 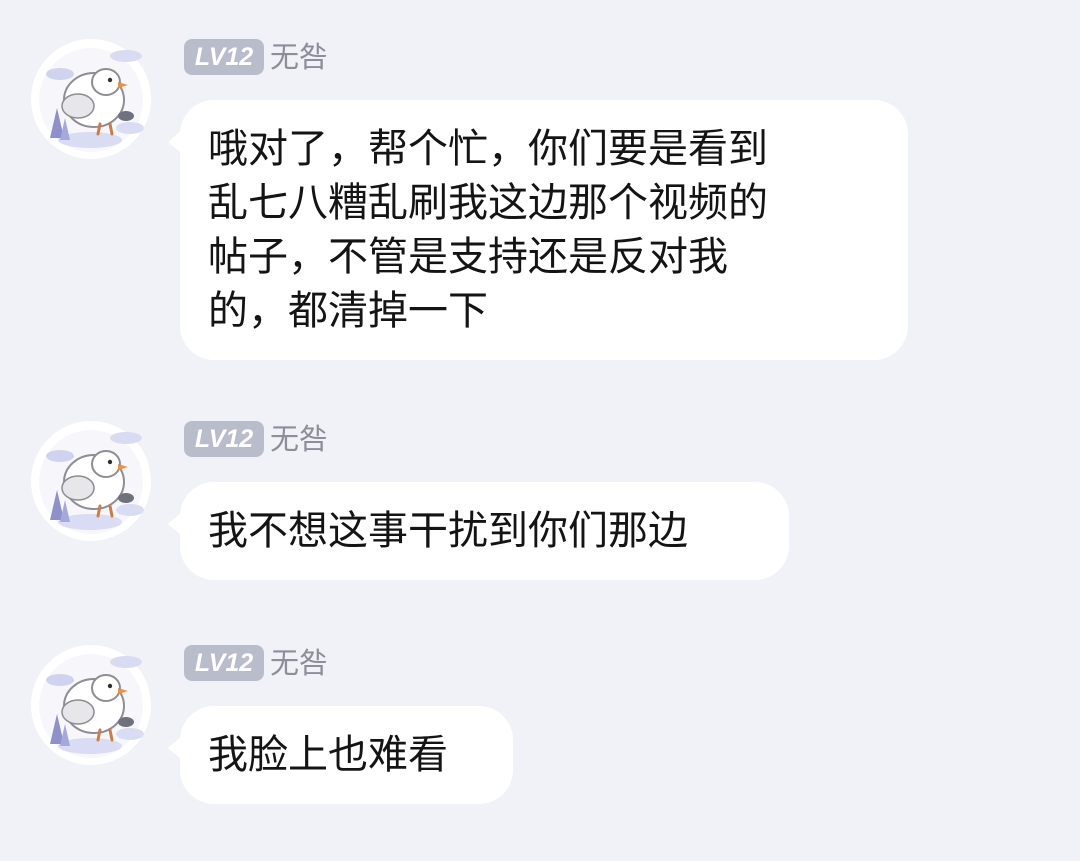 What do you see at coordinates (488, 149) in the screenshot?
I see `message-text-line: 哦对了，帮个忙，你们要是看到` at bounding box center [488, 149].